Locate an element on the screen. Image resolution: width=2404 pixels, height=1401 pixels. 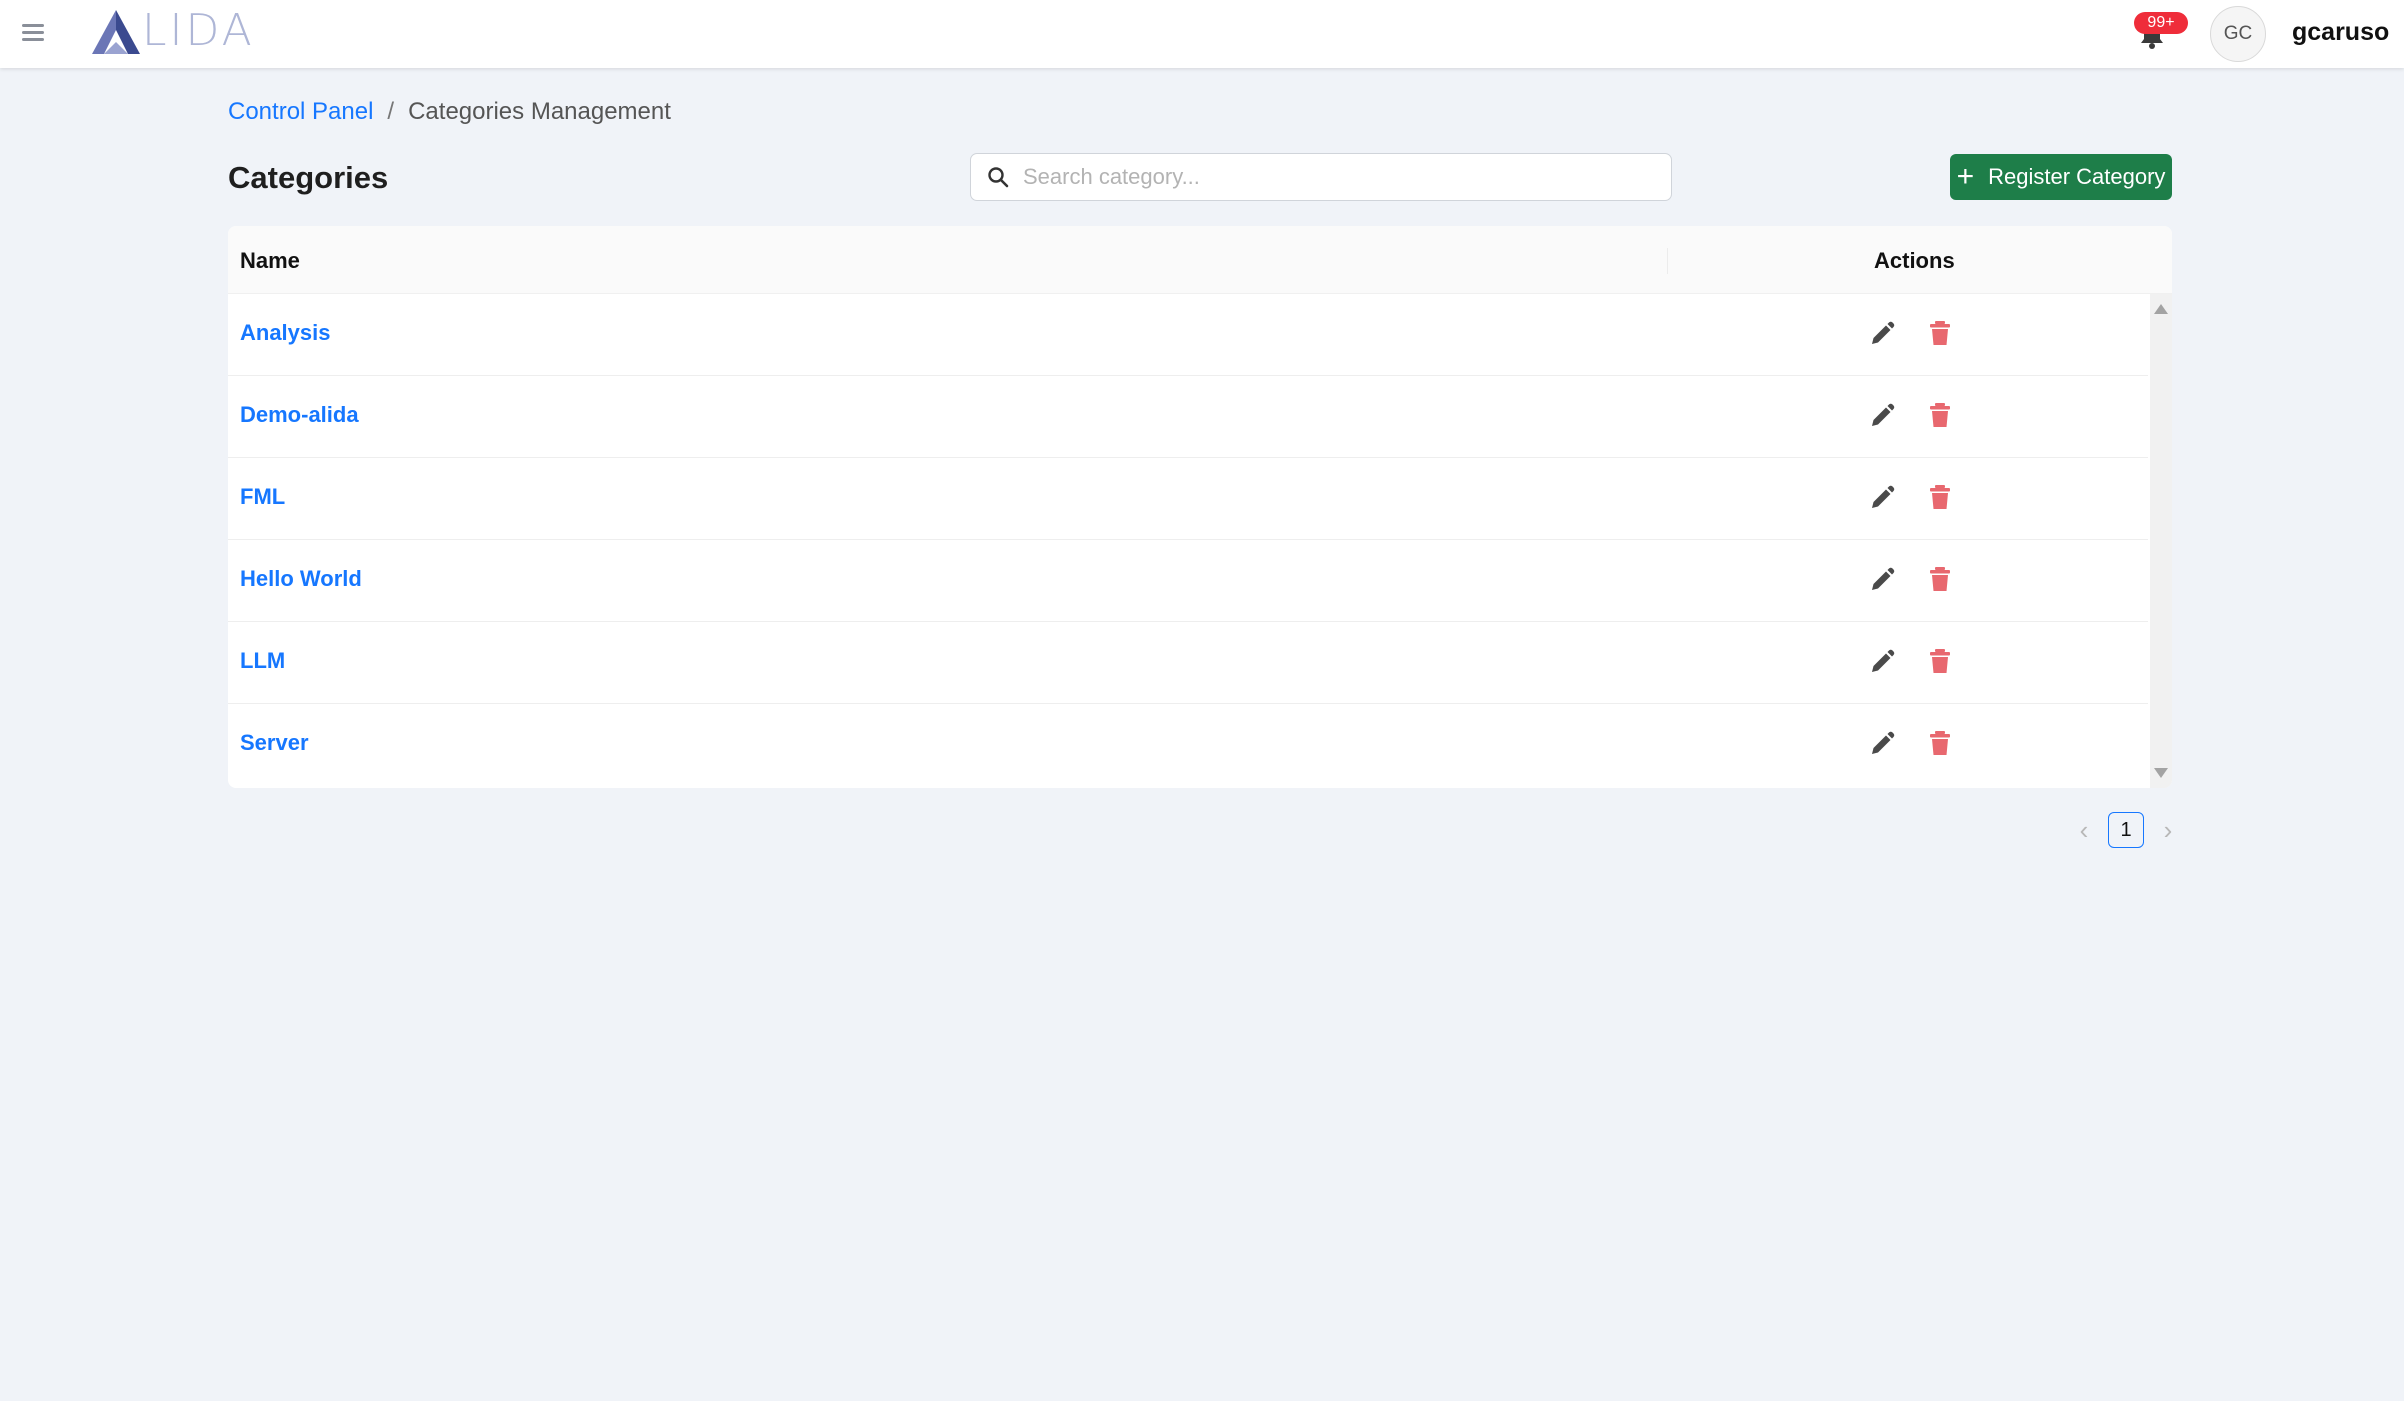
category-name-link: Analysis is located at coordinates (285, 333).